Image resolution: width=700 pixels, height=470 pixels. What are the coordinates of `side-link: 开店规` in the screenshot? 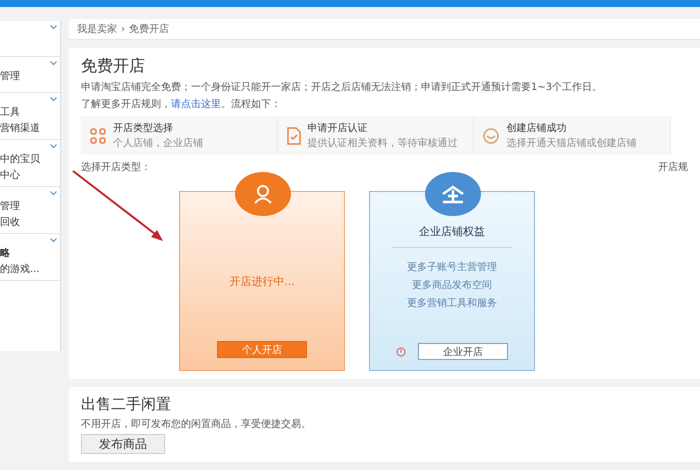 It's located at (673, 167).